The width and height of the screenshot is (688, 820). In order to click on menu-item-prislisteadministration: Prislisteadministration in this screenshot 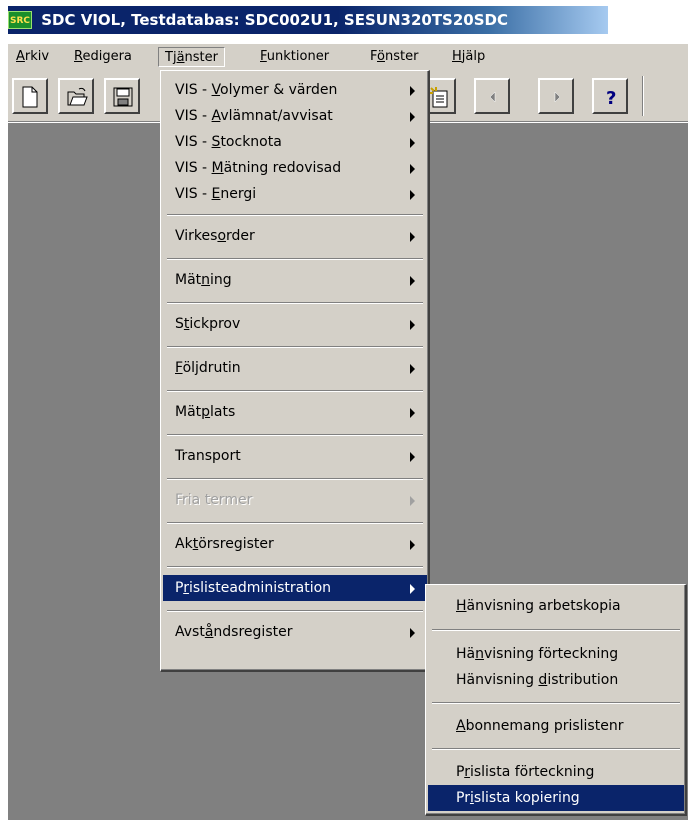, I will do `click(295, 588)`.